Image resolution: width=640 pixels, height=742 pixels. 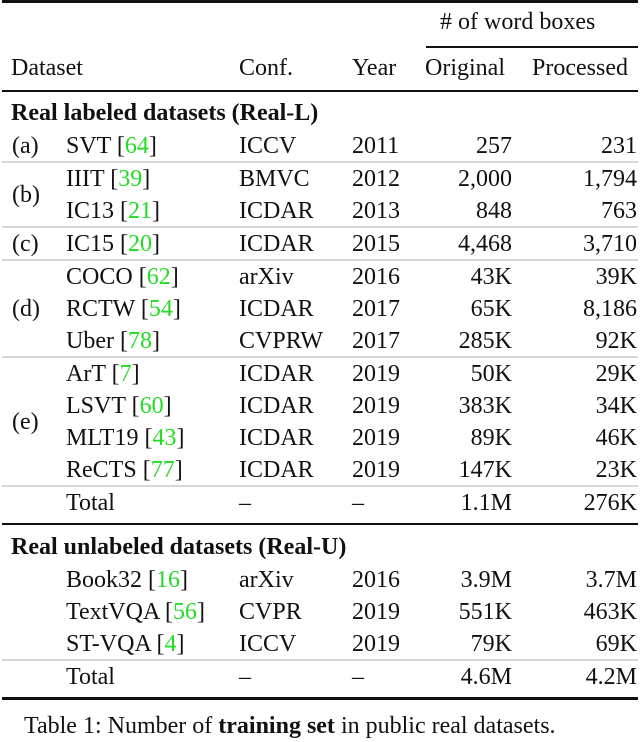 What do you see at coordinates (170, 644) in the screenshot?
I see `citation-link: 4` at bounding box center [170, 644].